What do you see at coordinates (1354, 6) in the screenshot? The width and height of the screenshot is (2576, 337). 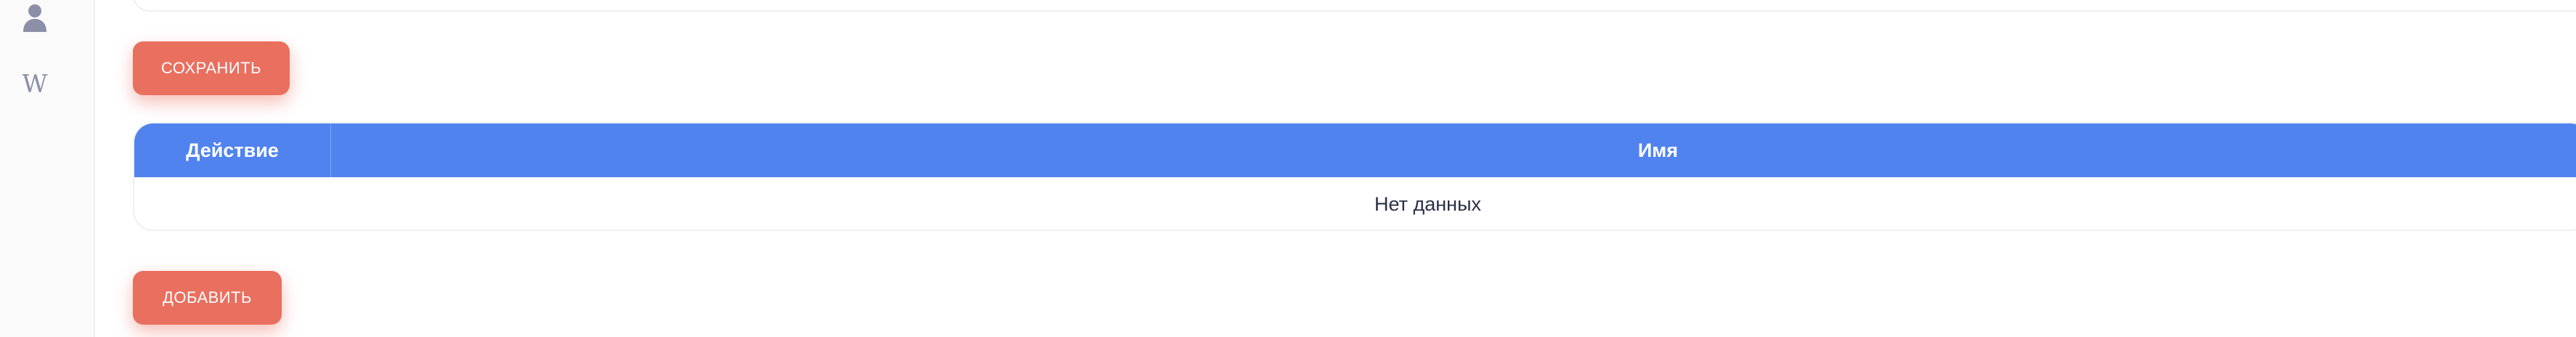 I see `previous-card` at bounding box center [1354, 6].